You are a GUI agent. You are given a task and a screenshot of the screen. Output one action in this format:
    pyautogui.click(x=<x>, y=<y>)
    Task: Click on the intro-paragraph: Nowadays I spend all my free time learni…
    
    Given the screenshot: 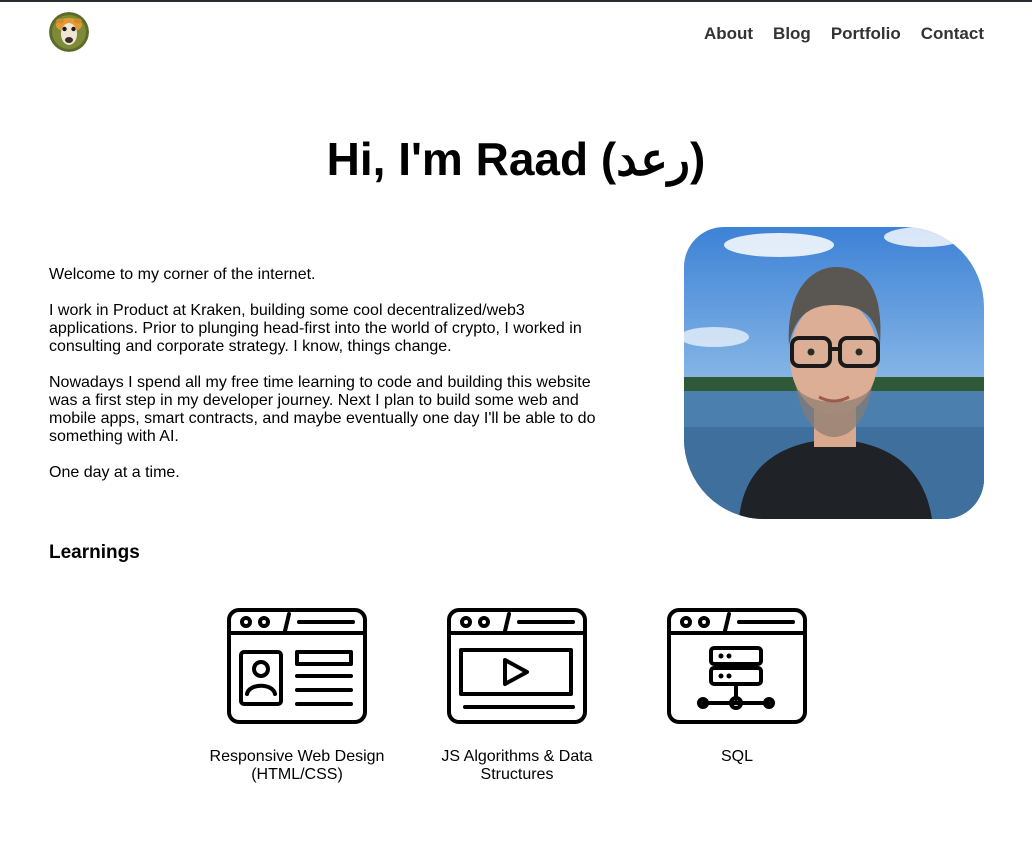 What is the action you would take?
    pyautogui.click(x=322, y=409)
    